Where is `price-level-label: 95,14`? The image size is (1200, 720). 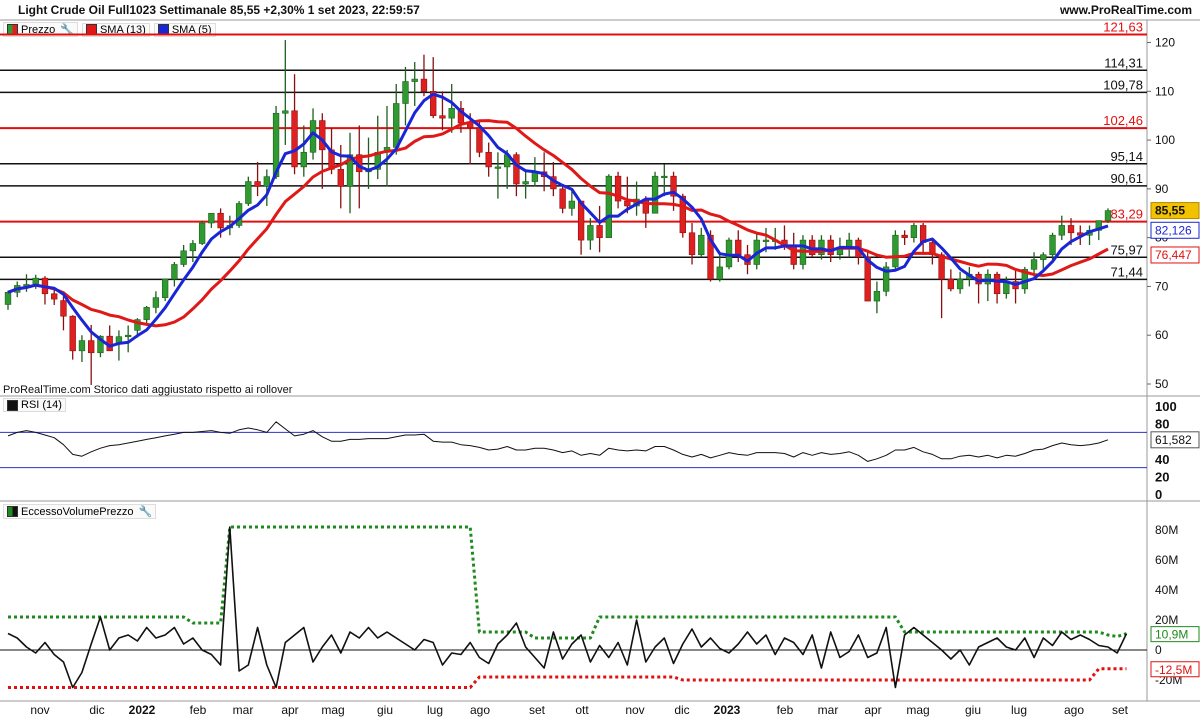
price-level-label: 95,14 is located at coordinates (1126, 156).